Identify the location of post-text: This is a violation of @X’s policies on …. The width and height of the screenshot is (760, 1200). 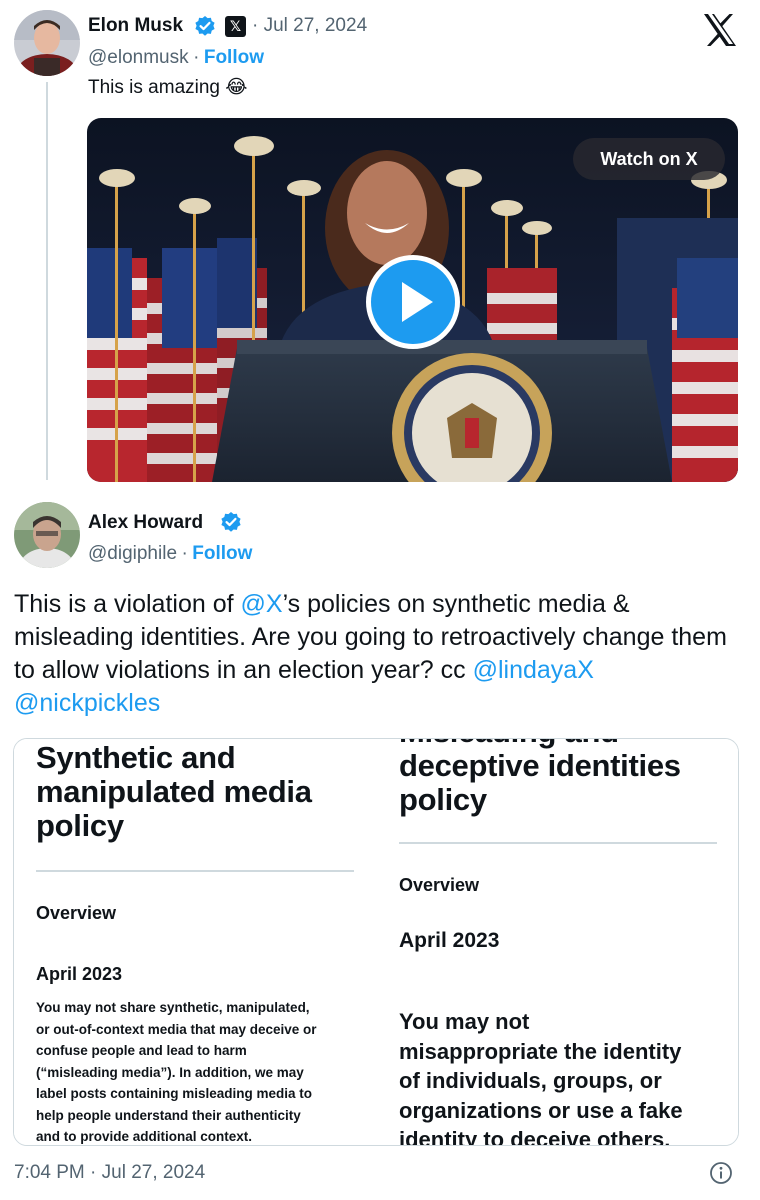
(379, 654).